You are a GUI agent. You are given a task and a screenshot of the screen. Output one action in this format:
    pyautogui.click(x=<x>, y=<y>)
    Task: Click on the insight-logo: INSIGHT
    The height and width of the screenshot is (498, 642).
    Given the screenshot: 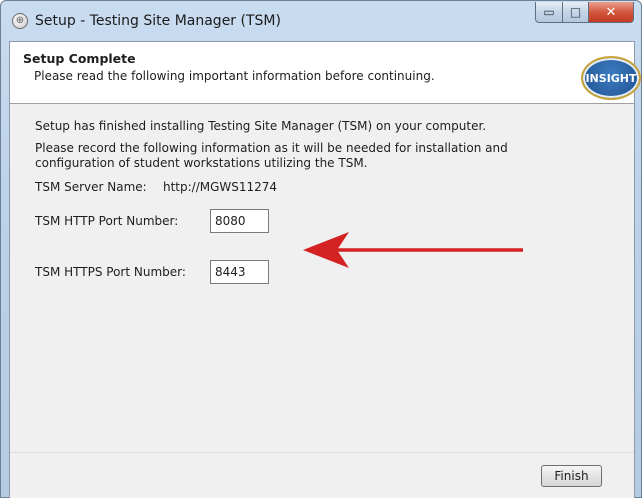 What is the action you would take?
    pyautogui.click(x=611, y=78)
    